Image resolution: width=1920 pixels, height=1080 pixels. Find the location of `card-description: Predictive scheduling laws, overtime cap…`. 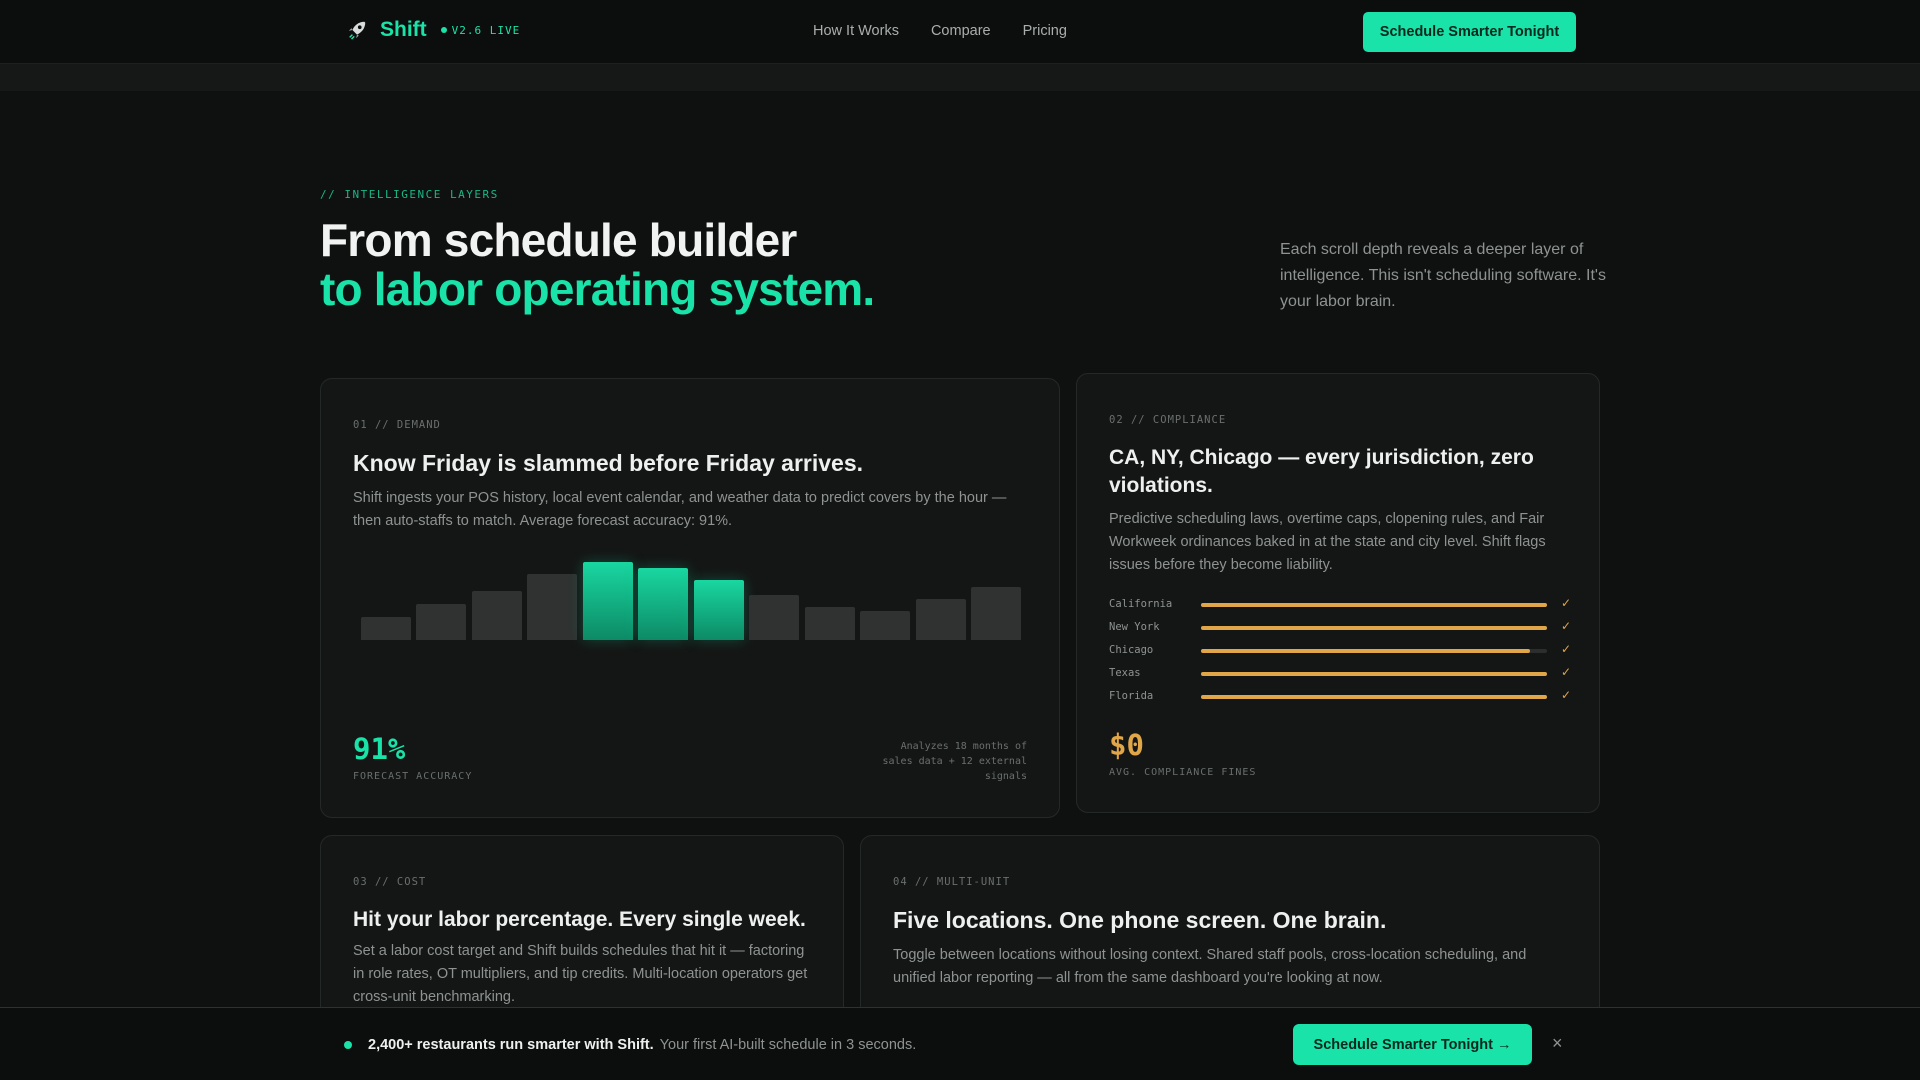

card-description: Predictive scheduling laws, overtime cap… is located at coordinates (1327, 542).